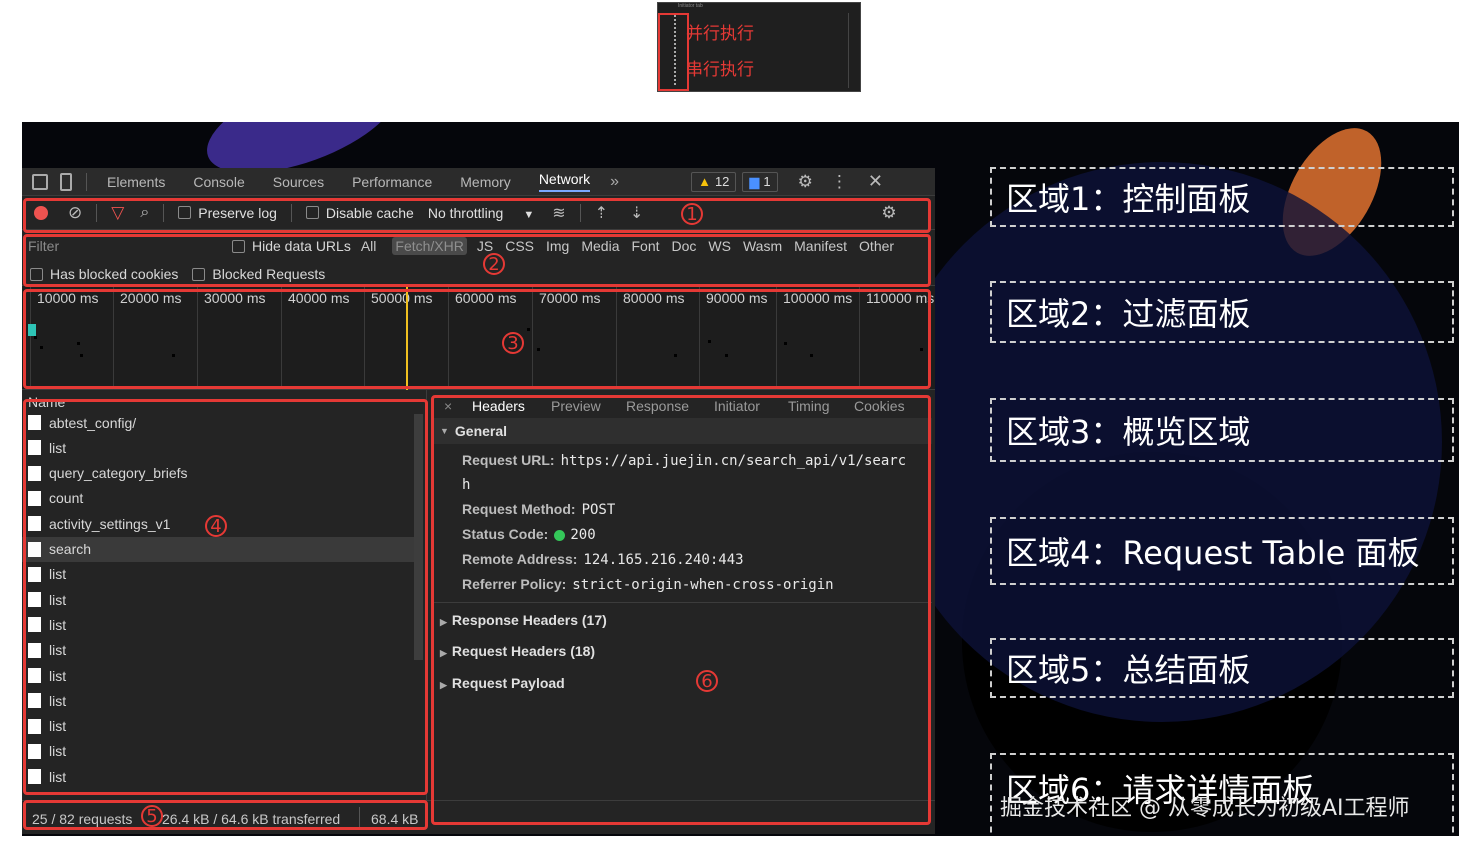  Describe the element at coordinates (720, 70) in the screenshot. I see `serial-execution-label: 串行执行` at that location.